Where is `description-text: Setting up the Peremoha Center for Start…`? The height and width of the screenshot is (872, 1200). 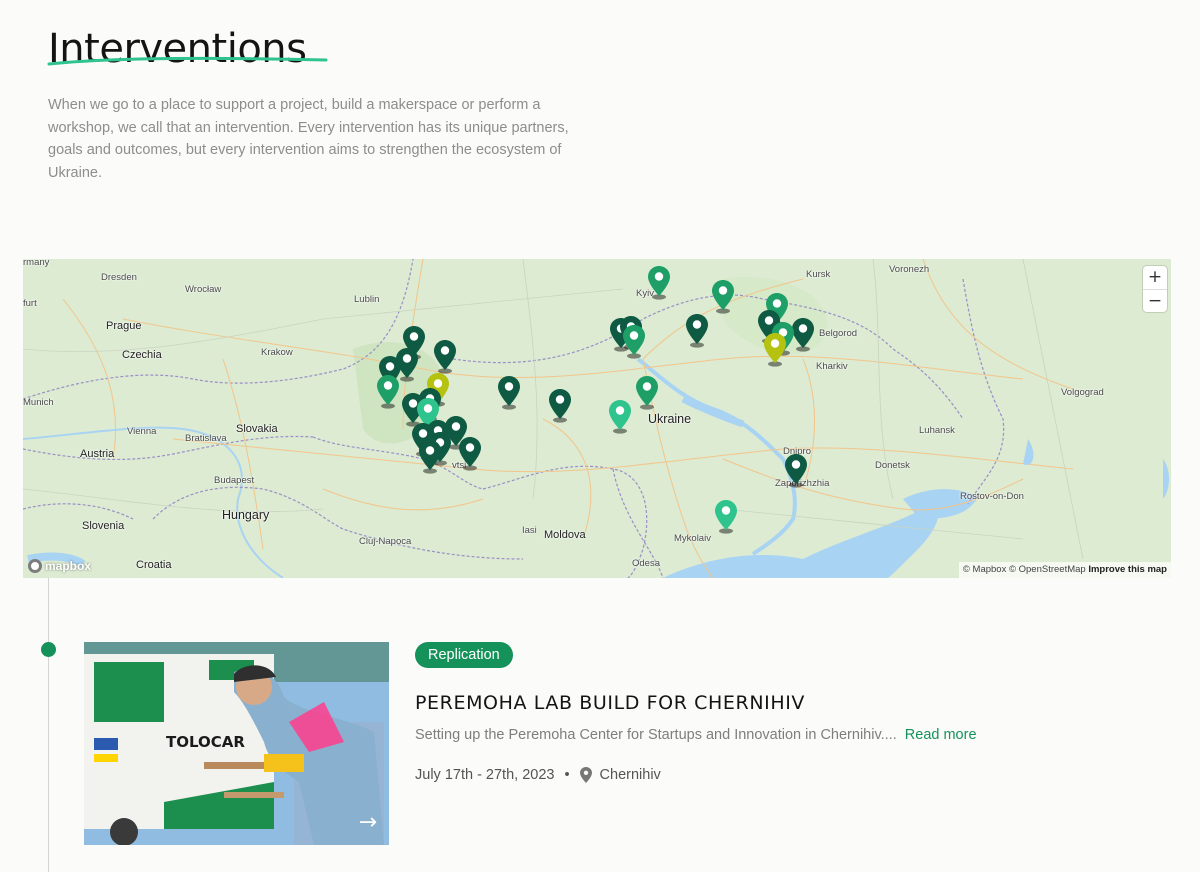
description-text: Setting up the Peremoha Center for Start… is located at coordinates (656, 735).